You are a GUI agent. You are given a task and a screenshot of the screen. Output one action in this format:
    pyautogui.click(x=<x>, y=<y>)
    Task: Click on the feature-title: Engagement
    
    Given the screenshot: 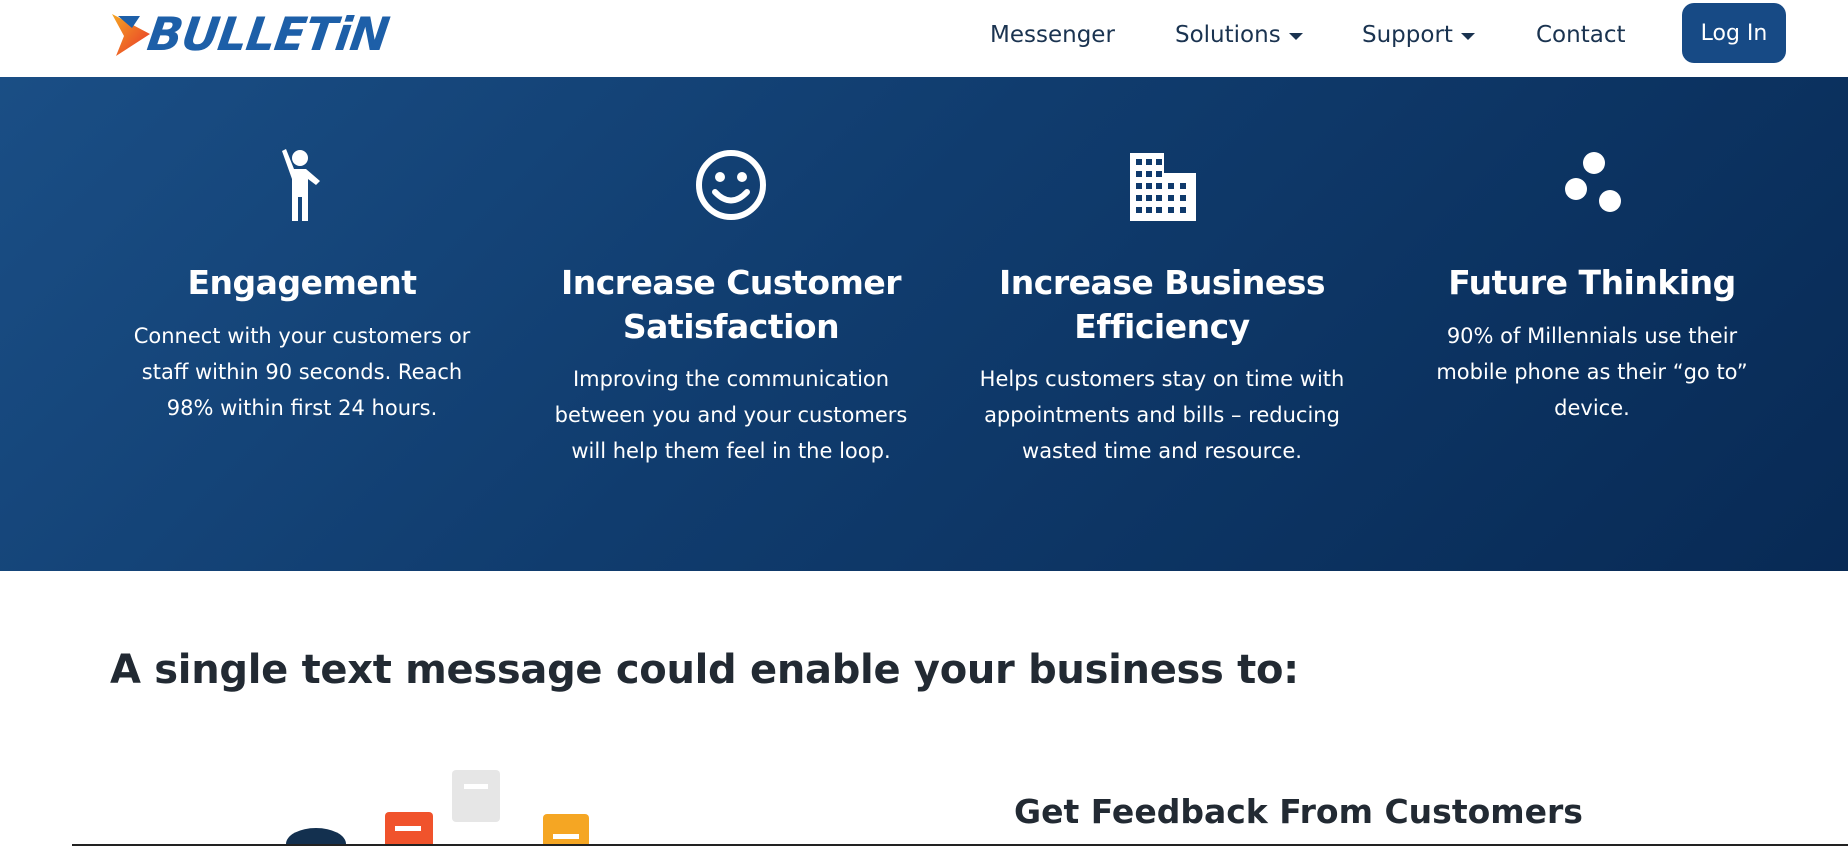 What is the action you would take?
    pyautogui.click(x=302, y=282)
    